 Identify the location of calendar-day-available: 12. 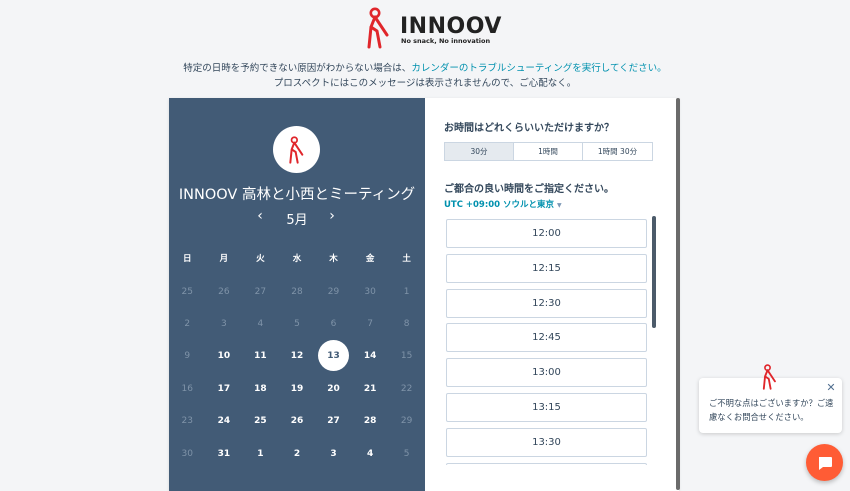
(297, 356).